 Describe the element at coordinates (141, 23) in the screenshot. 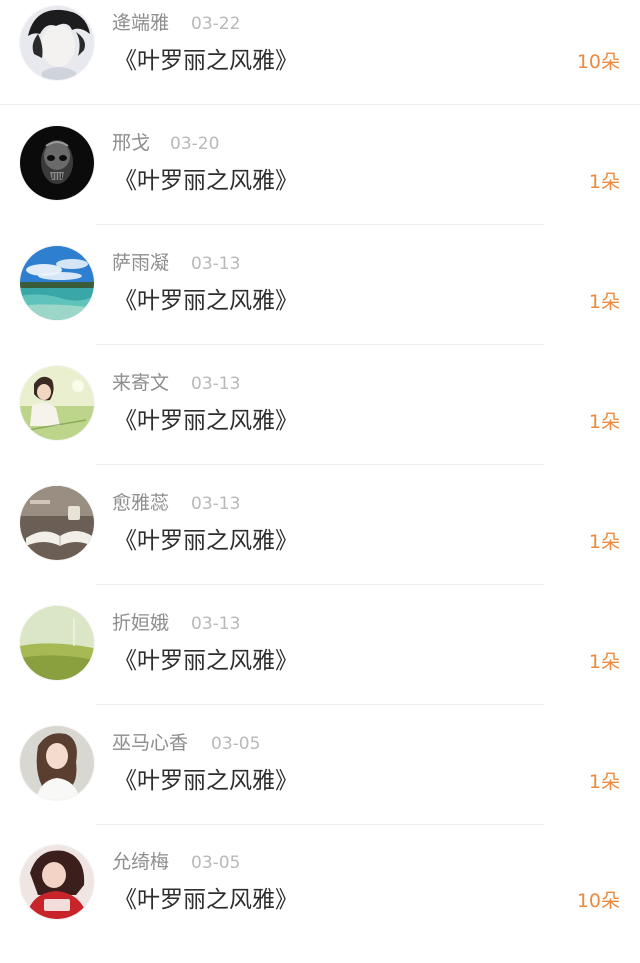

I see `user-name: 逄端雅` at that location.